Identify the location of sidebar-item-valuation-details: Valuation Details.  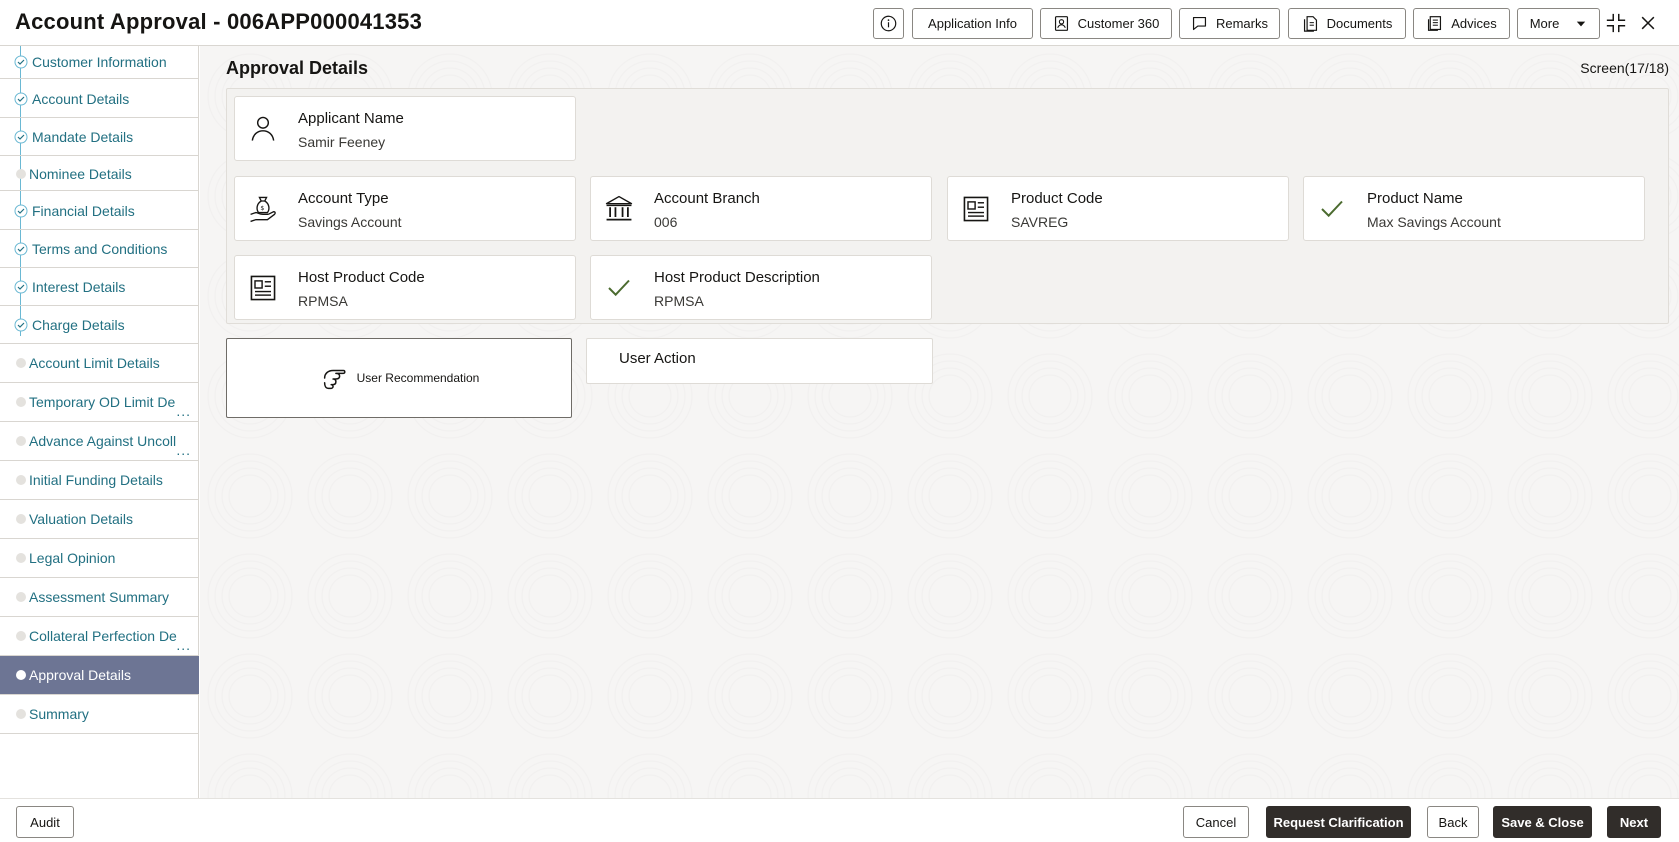
(99, 519).